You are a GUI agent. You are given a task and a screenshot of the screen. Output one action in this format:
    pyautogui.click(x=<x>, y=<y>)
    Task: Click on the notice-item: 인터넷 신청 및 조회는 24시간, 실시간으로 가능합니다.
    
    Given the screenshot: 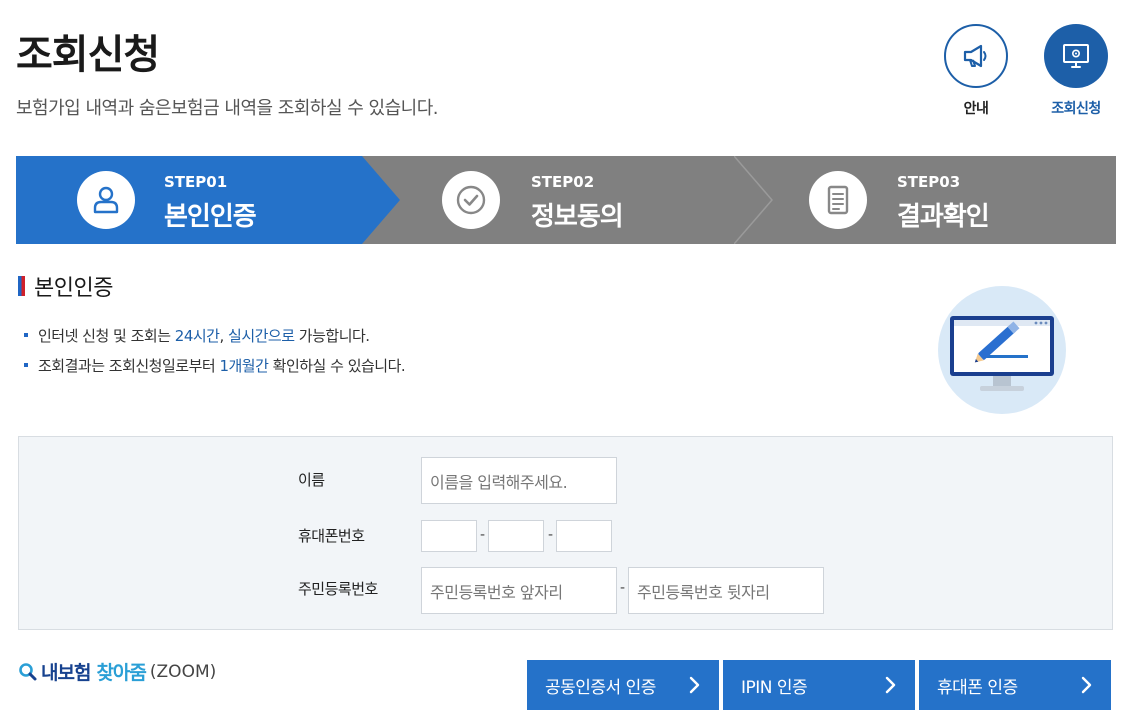 What is the action you would take?
    pyautogui.click(x=214, y=339)
    